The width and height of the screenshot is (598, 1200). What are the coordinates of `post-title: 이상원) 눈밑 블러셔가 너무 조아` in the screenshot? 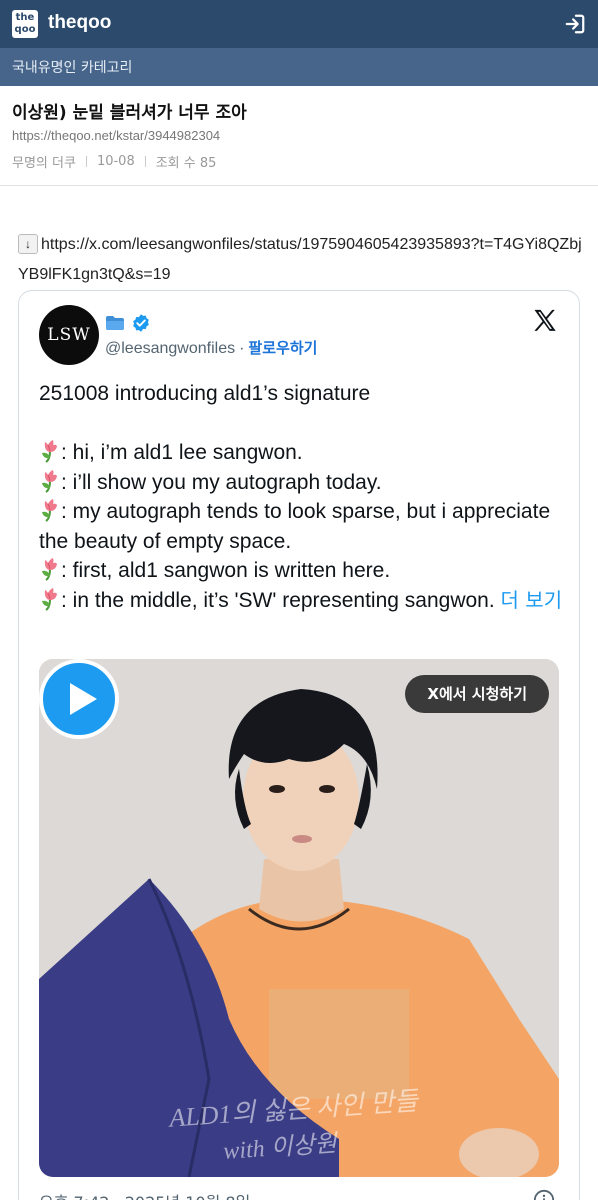 It's located at (129, 113).